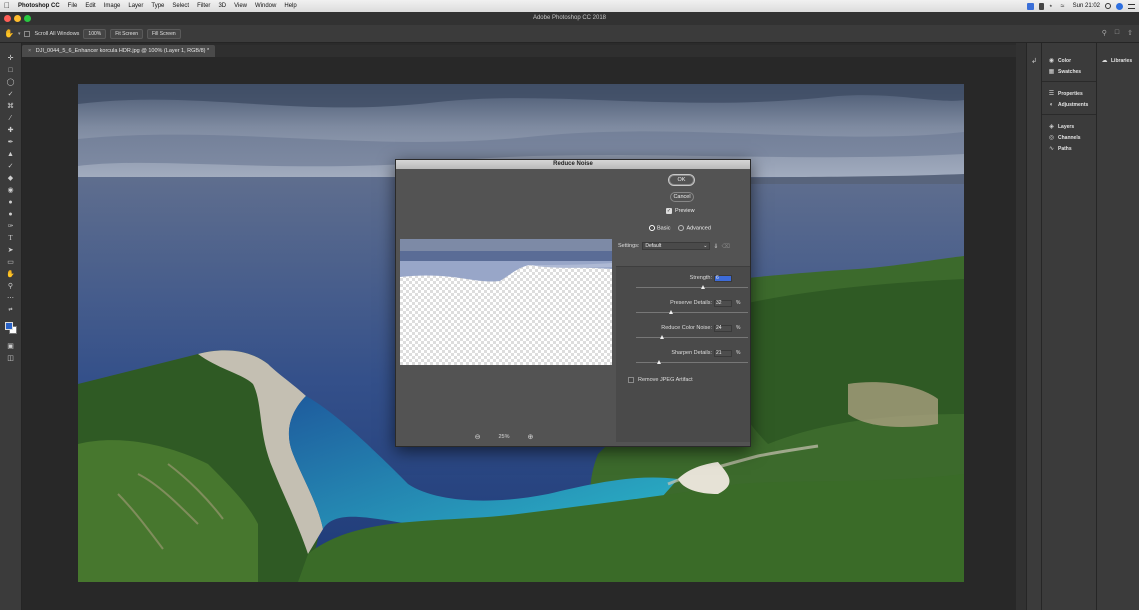  What do you see at coordinates (662, 337) in the screenshot?
I see `reduce-color-noise-slider-thumb` at bounding box center [662, 337].